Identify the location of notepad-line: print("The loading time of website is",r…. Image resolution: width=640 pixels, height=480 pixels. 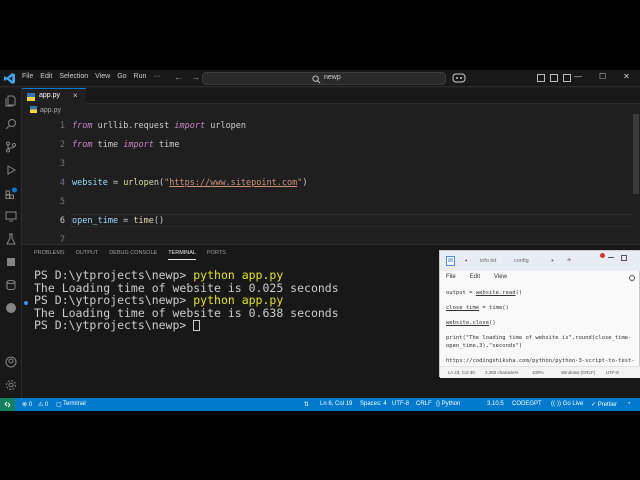
(543, 339).